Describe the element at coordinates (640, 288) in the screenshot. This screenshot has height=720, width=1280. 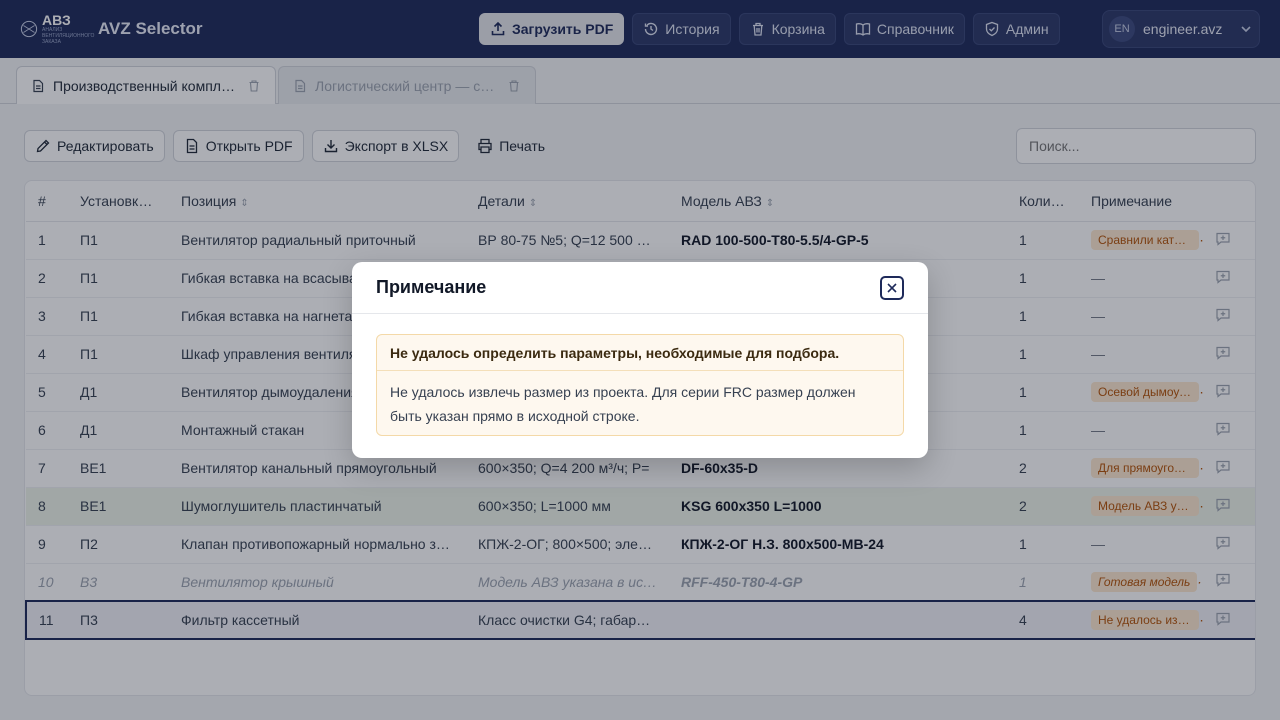
I see `modal-header: Примечание` at that location.